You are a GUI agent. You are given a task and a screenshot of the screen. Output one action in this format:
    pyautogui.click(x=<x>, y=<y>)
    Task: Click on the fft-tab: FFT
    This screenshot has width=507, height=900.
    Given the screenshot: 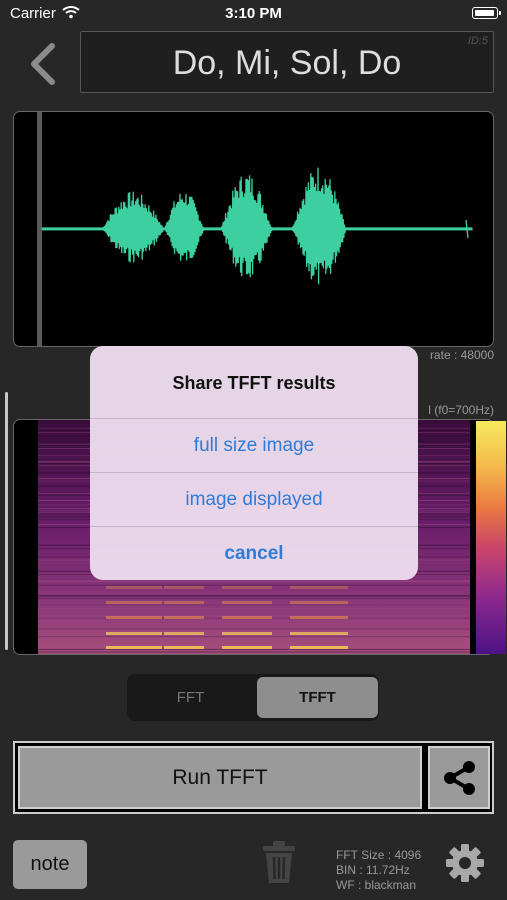 What is the action you would take?
    pyautogui.click(x=190, y=697)
    